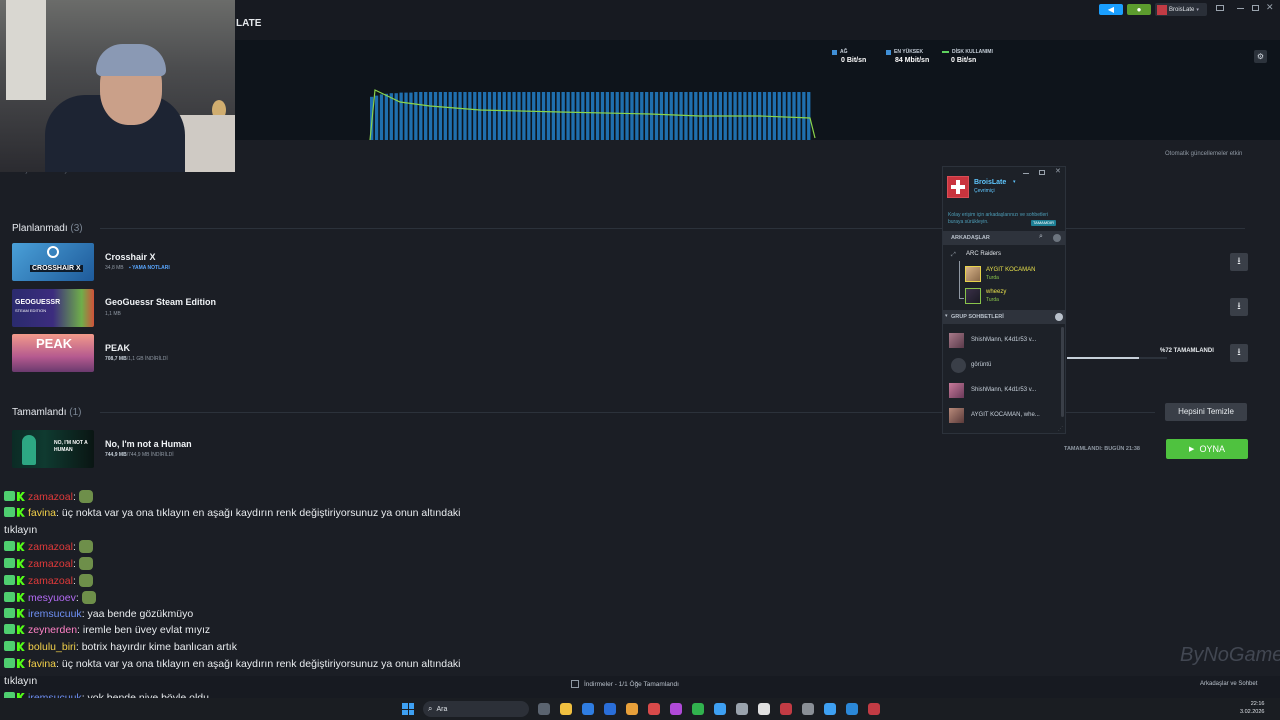 The height and width of the screenshot is (720, 1280). I want to click on game-title: Crosshair X, so click(130, 257).